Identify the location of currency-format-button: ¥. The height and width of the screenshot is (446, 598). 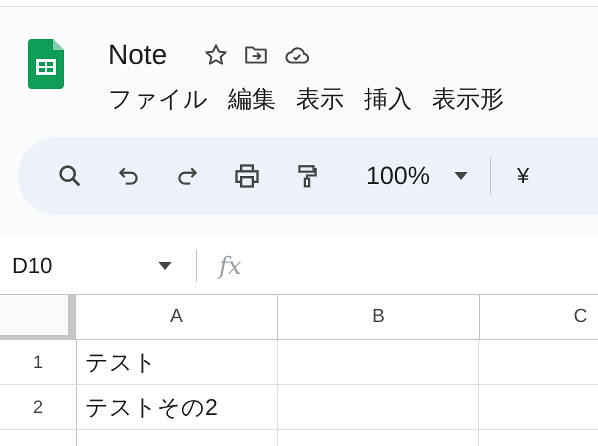
(523, 176).